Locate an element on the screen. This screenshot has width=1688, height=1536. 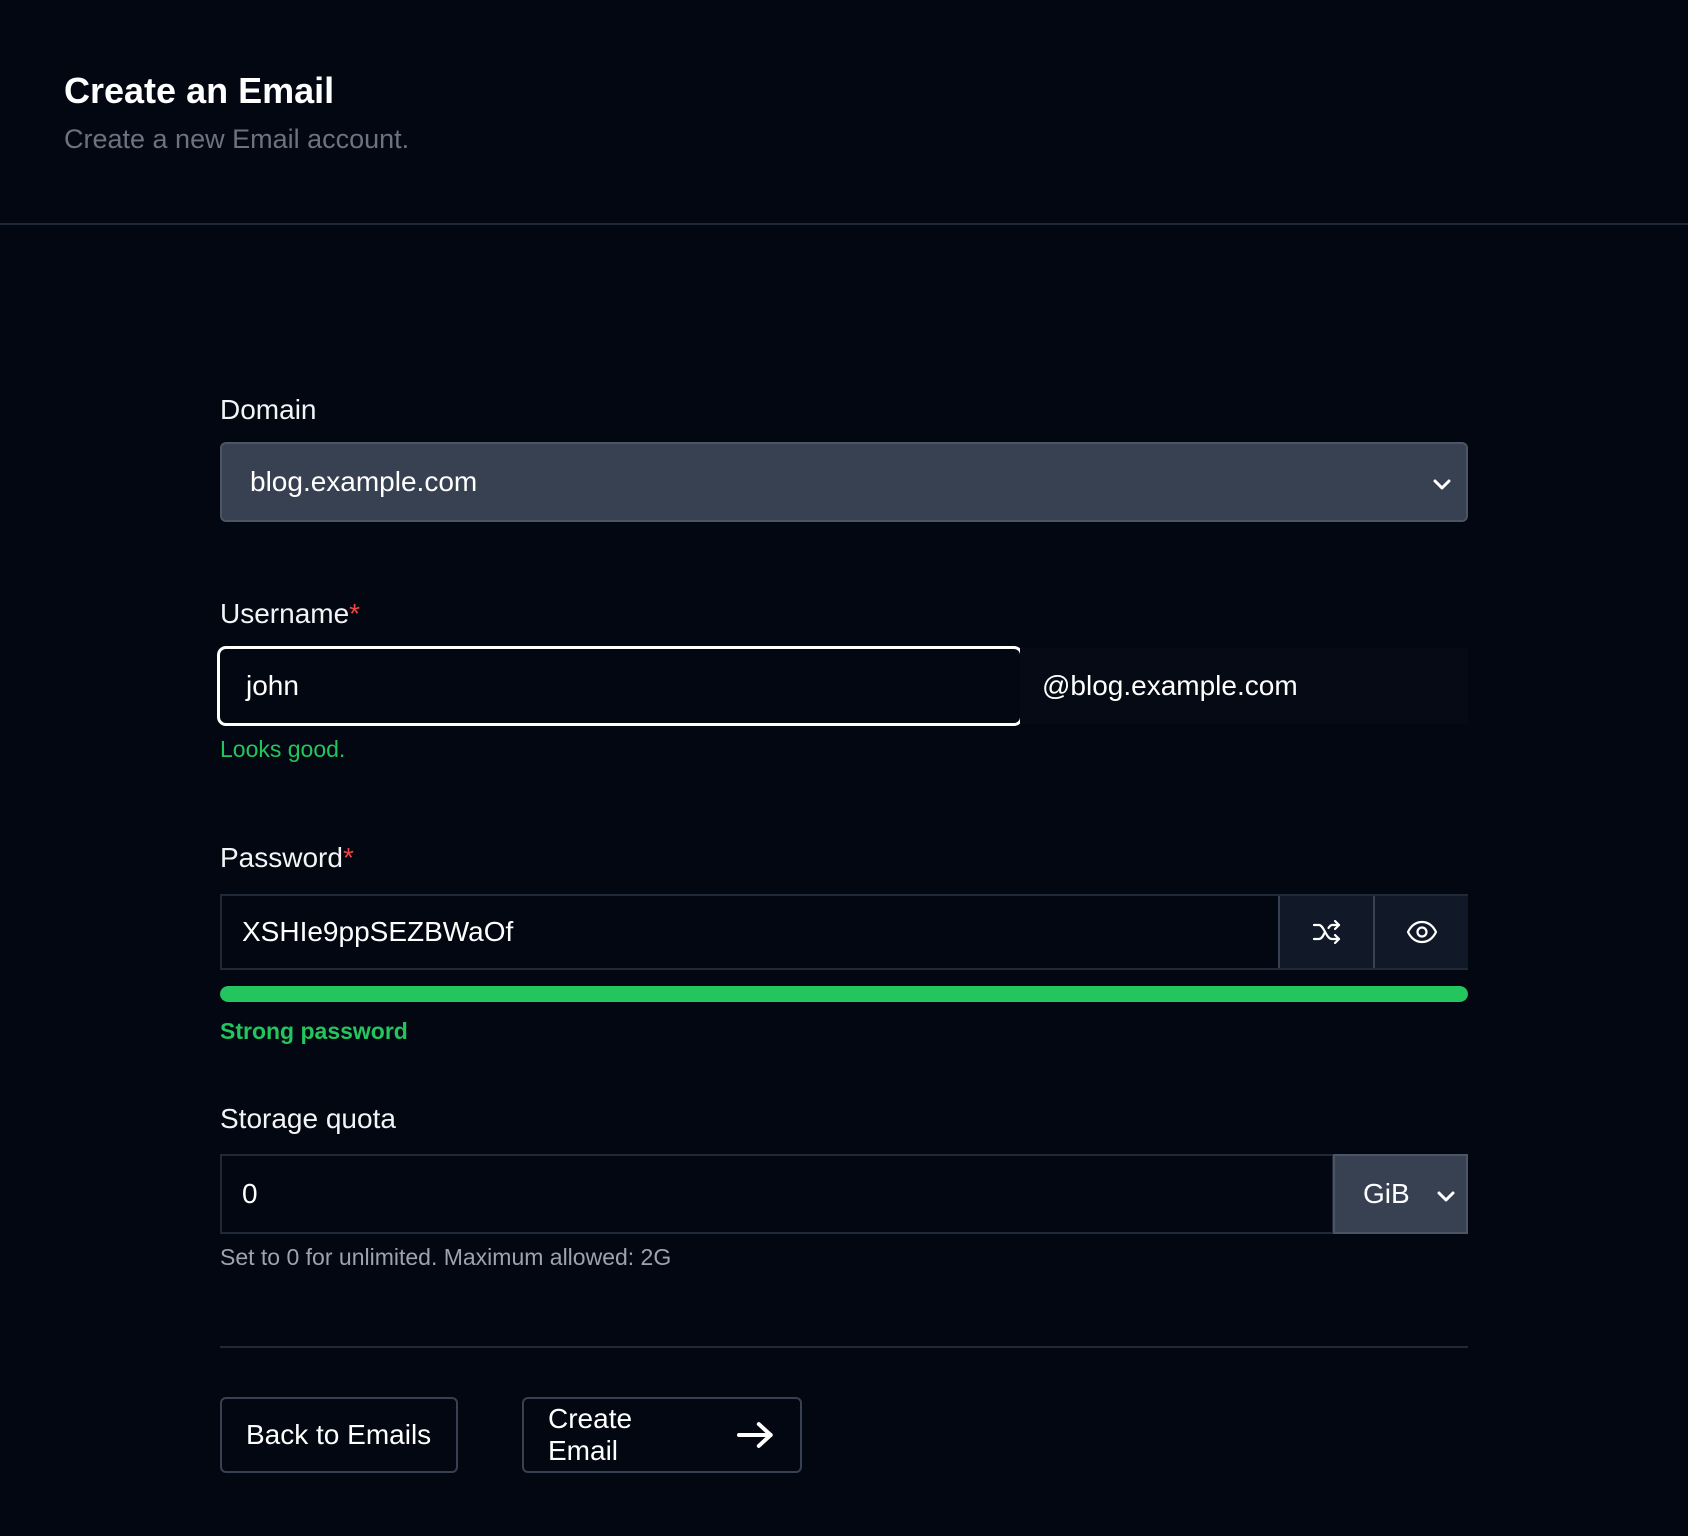
storage-quota-label-text: Storage quota is located at coordinates (308, 1118).